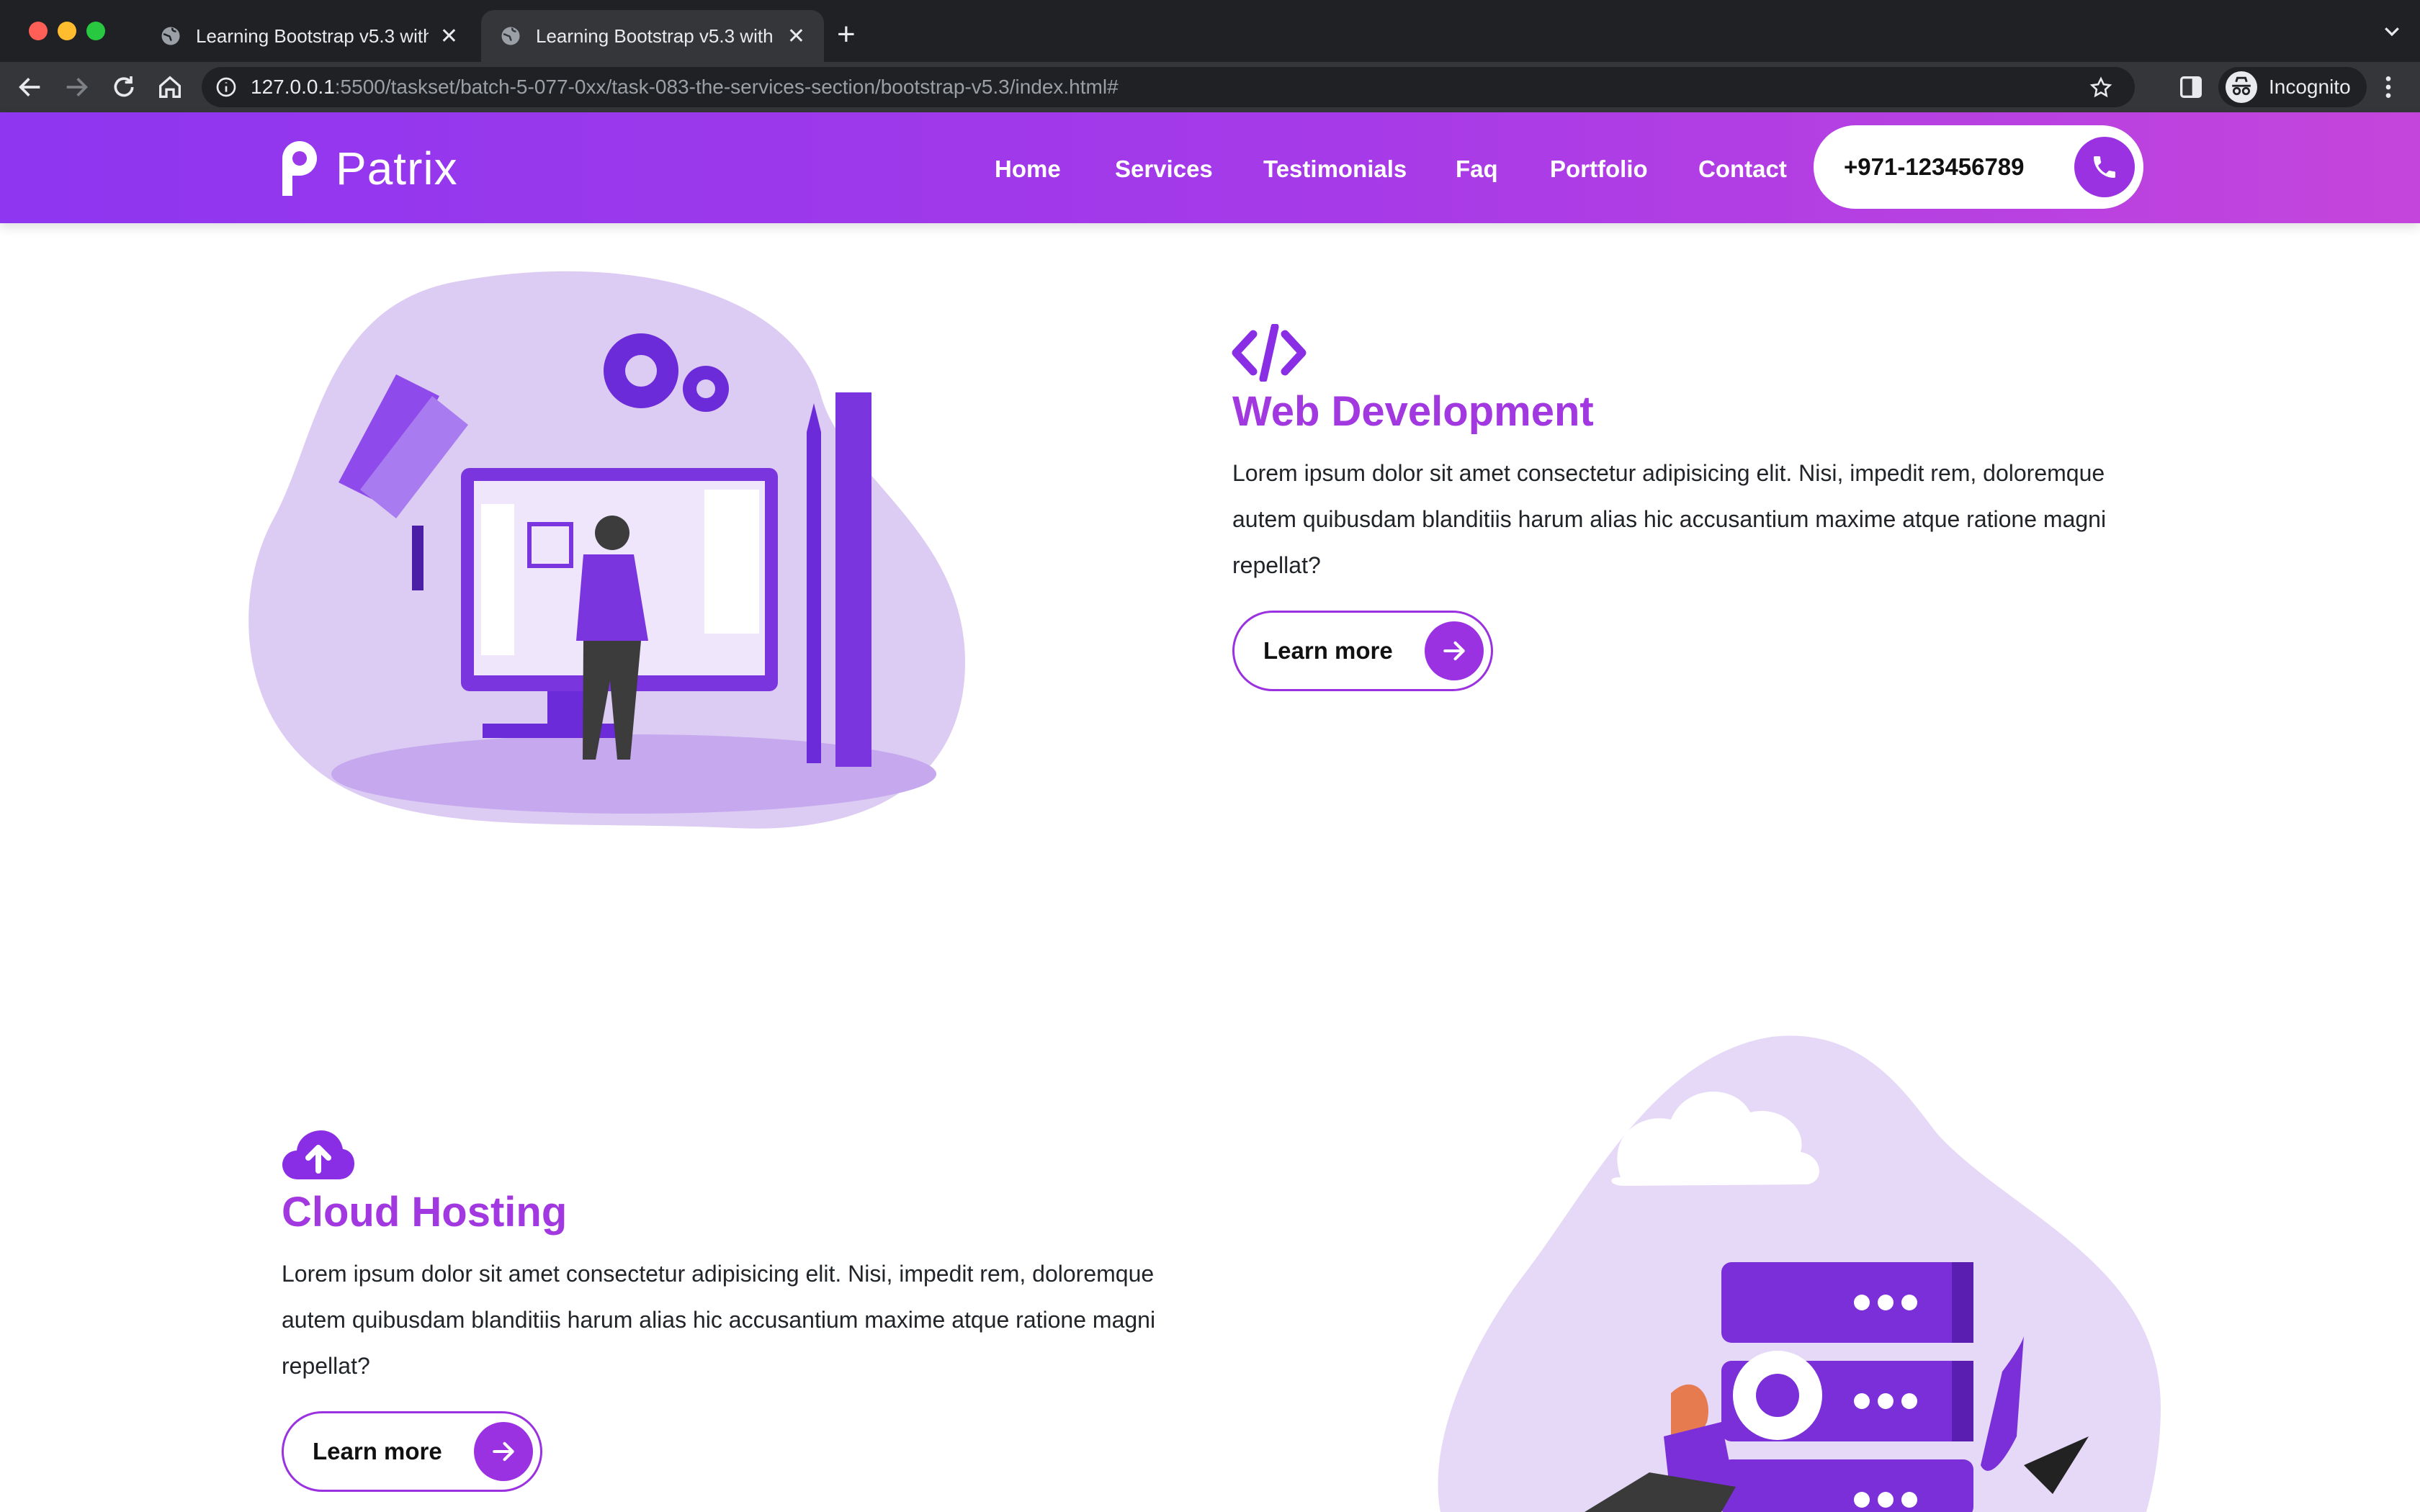 The image size is (2420, 1512). Describe the element at coordinates (1599, 169) in the screenshot. I see `nav-link-portfolio: Portfolio` at that location.